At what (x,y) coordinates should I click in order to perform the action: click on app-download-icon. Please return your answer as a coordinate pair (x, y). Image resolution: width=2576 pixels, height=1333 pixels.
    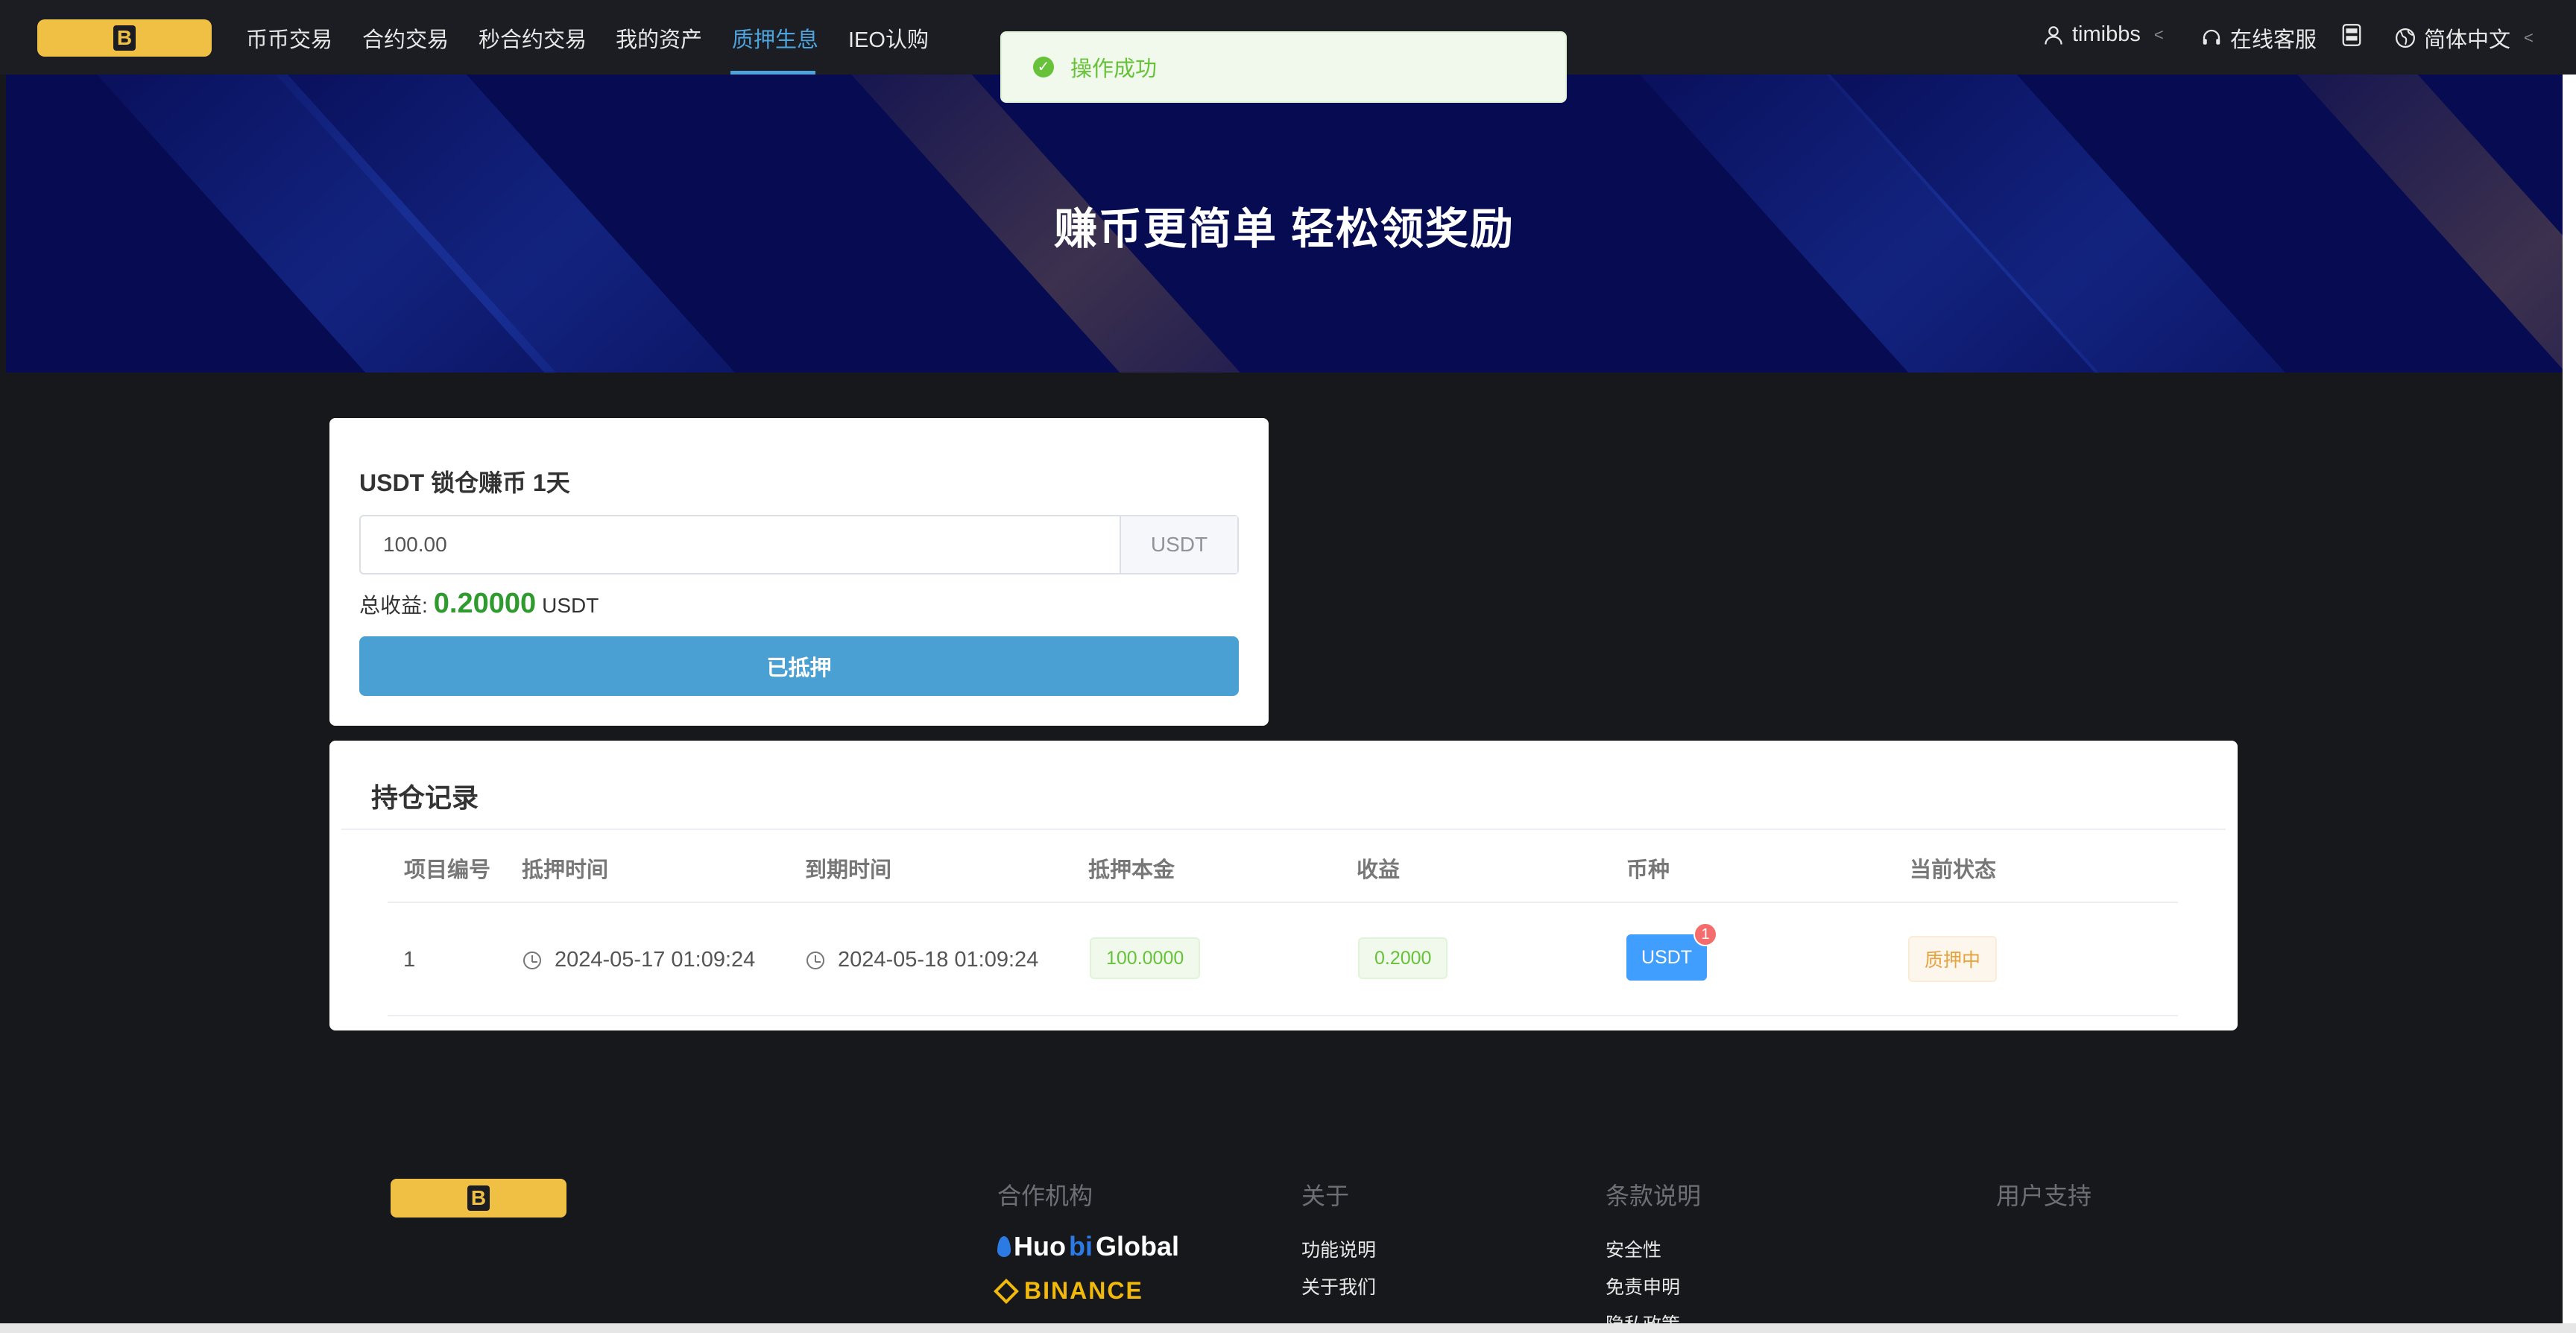
    Looking at the image, I should click on (2351, 35).